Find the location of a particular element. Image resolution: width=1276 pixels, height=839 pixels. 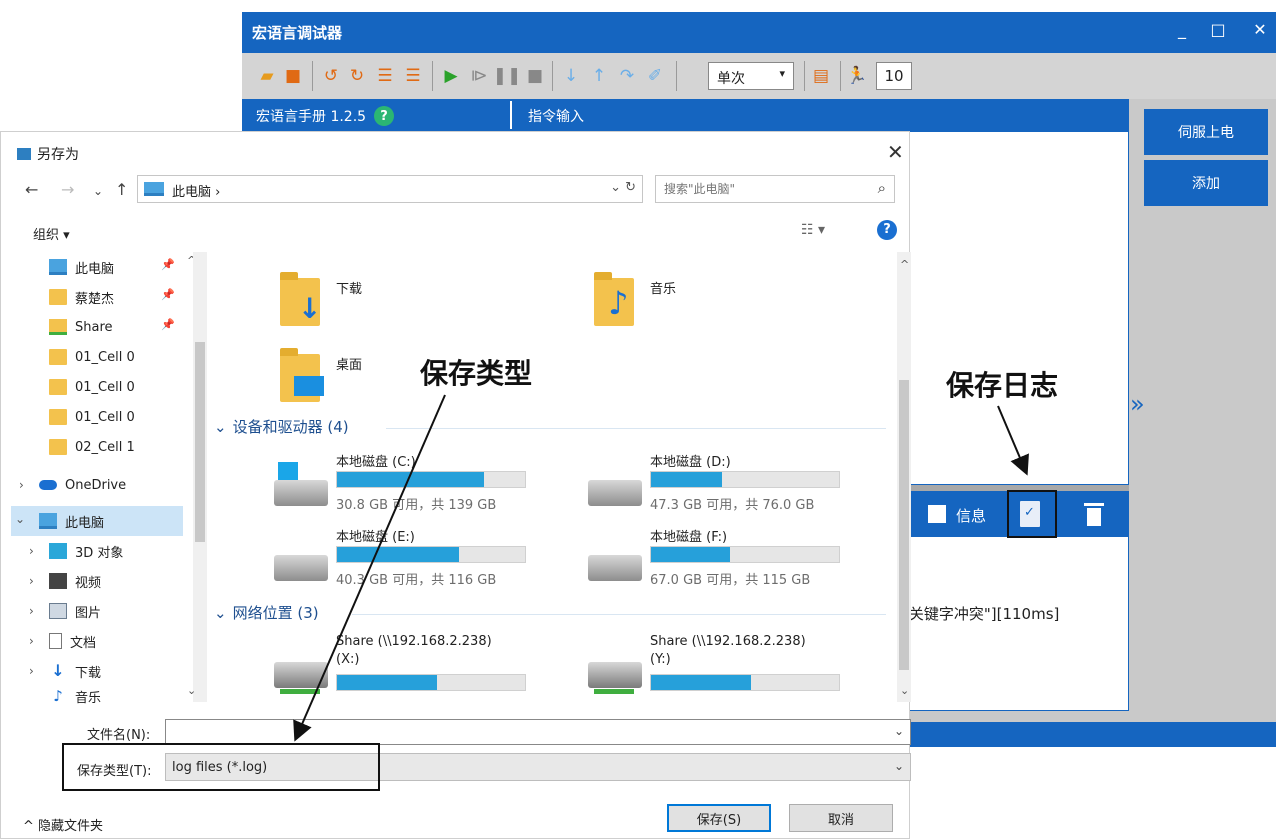

add-button: 添加 is located at coordinates (1206, 183).